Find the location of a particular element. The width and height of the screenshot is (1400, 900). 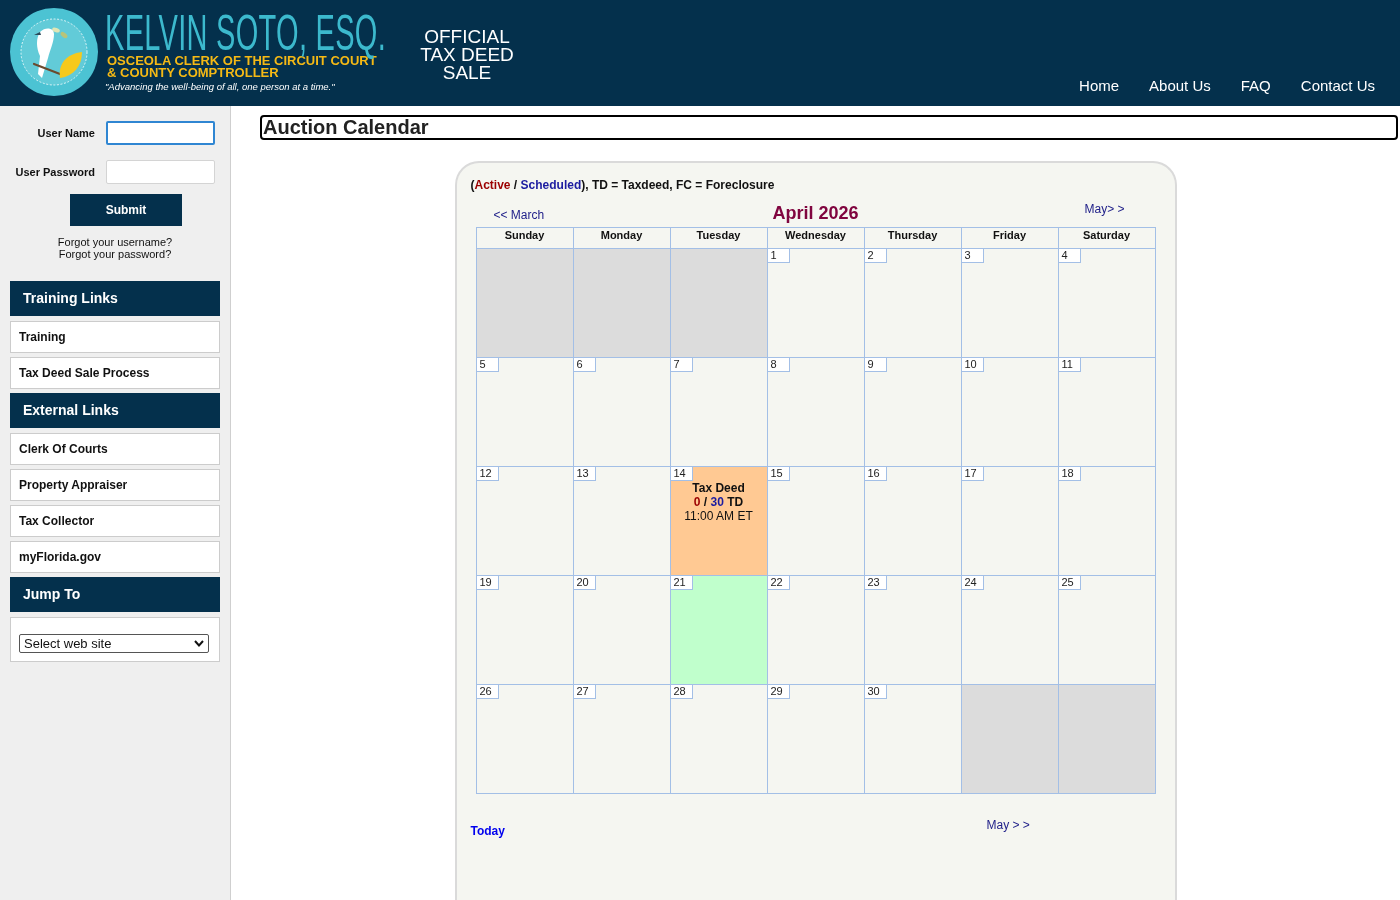

forgot-link: Forgot your password? is located at coordinates (115, 254).